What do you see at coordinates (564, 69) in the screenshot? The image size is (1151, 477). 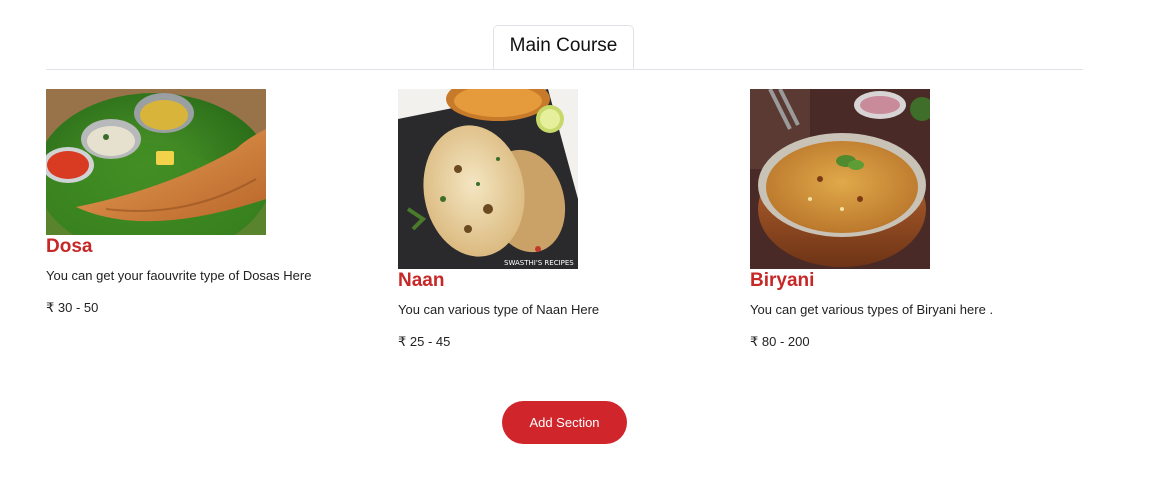 I see `tab-divider` at bounding box center [564, 69].